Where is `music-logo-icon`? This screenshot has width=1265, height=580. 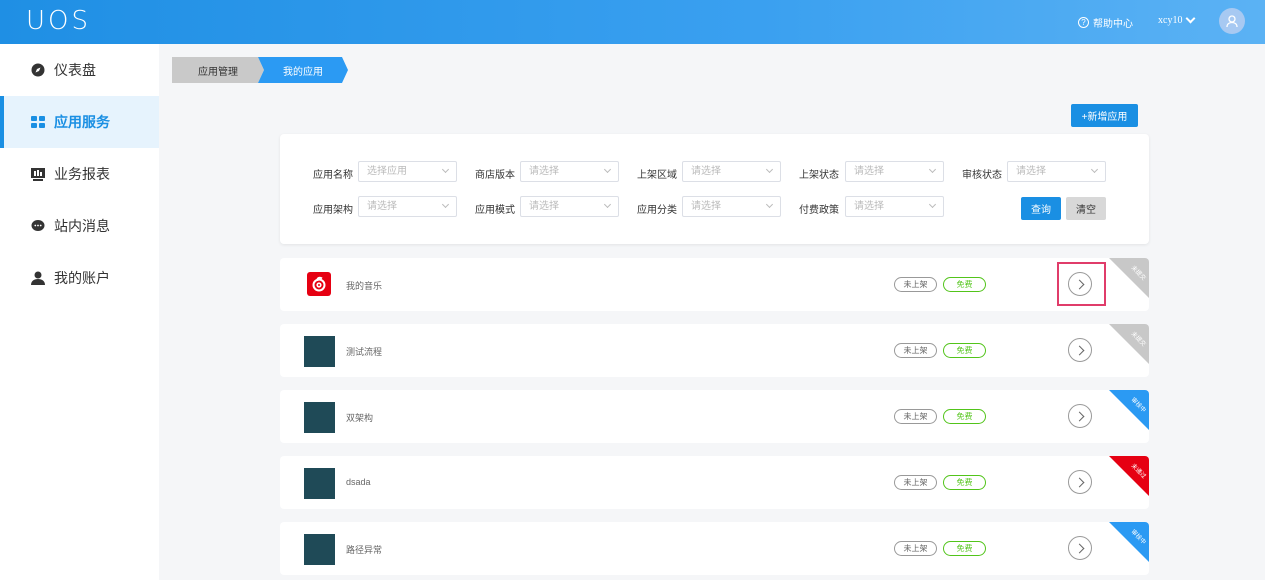 music-logo-icon is located at coordinates (319, 284).